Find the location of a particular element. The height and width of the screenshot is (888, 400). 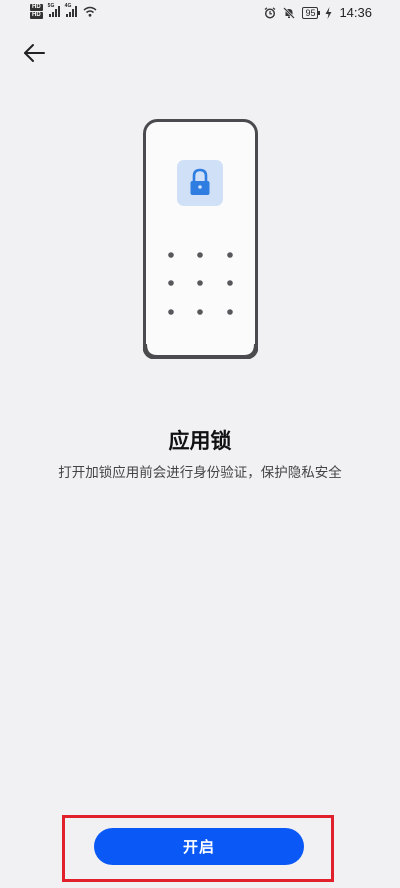

status-right: 95 14:36 is located at coordinates (318, 12).